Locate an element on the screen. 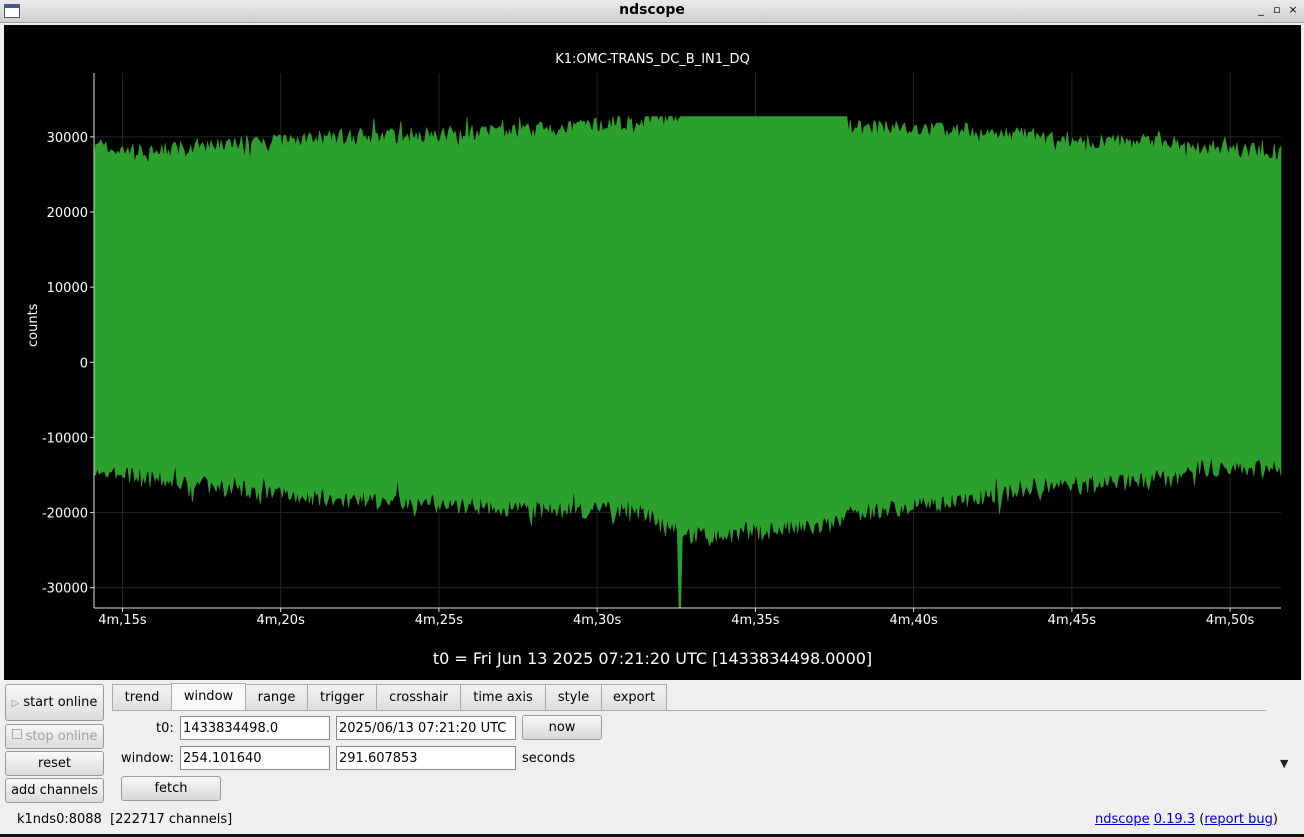 This screenshot has width=1304, height=837. x-tick-label: 4m,50s is located at coordinates (1230, 620).